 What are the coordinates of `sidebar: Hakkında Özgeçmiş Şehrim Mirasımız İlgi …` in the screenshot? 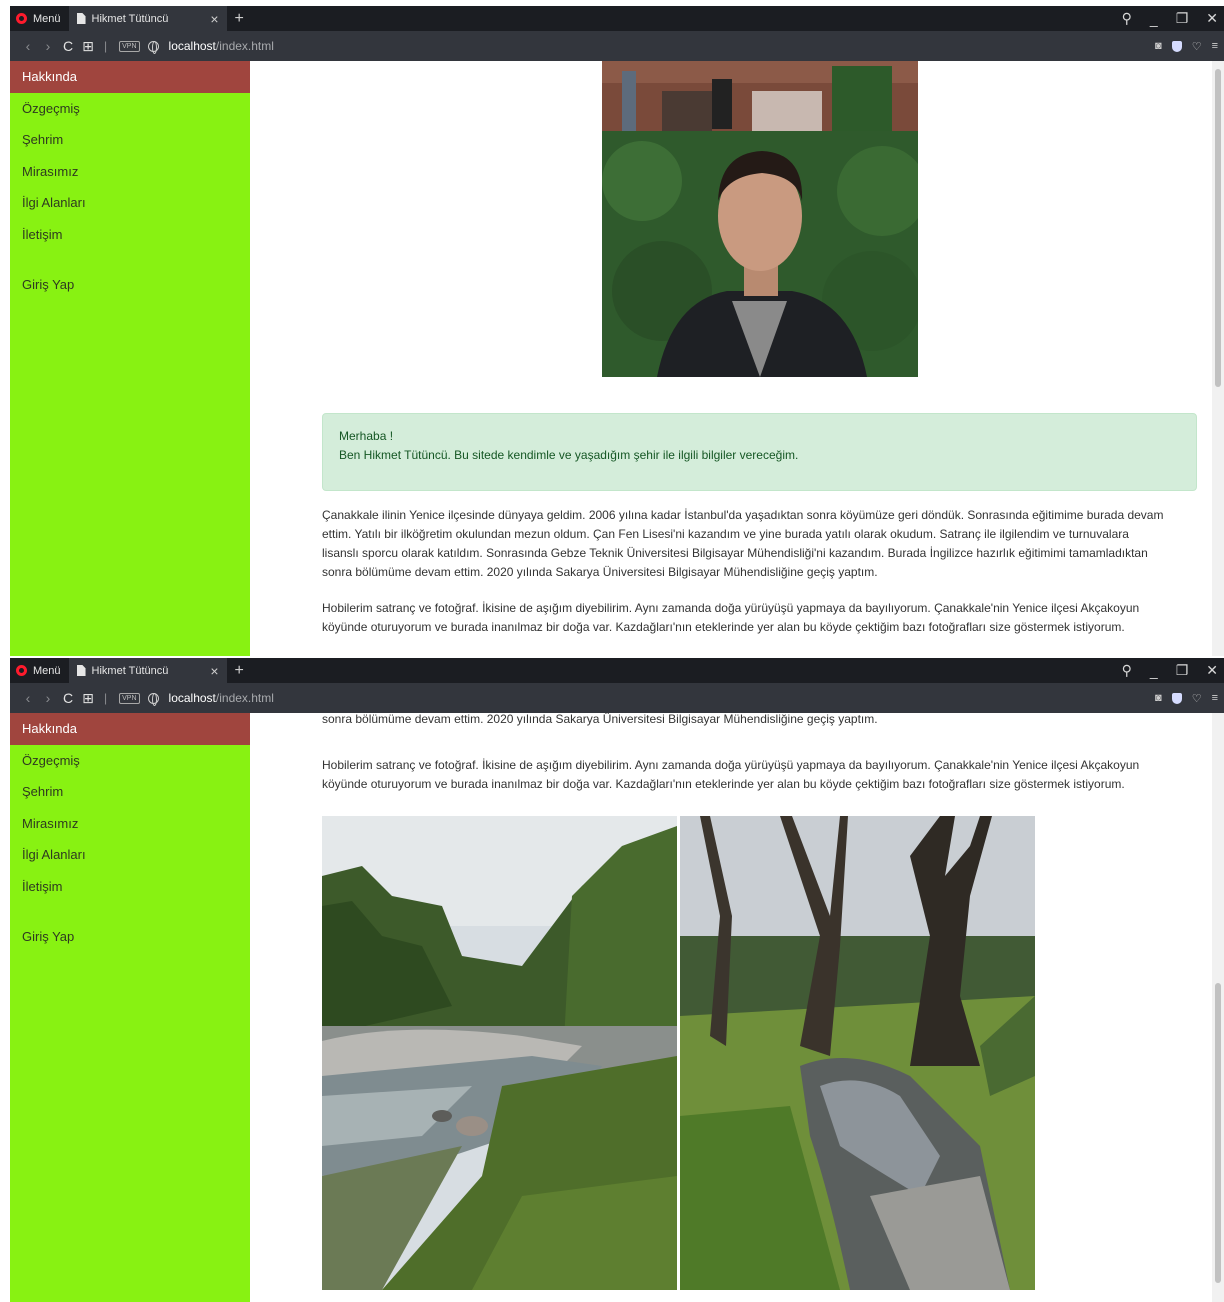 It's located at (130, 1007).